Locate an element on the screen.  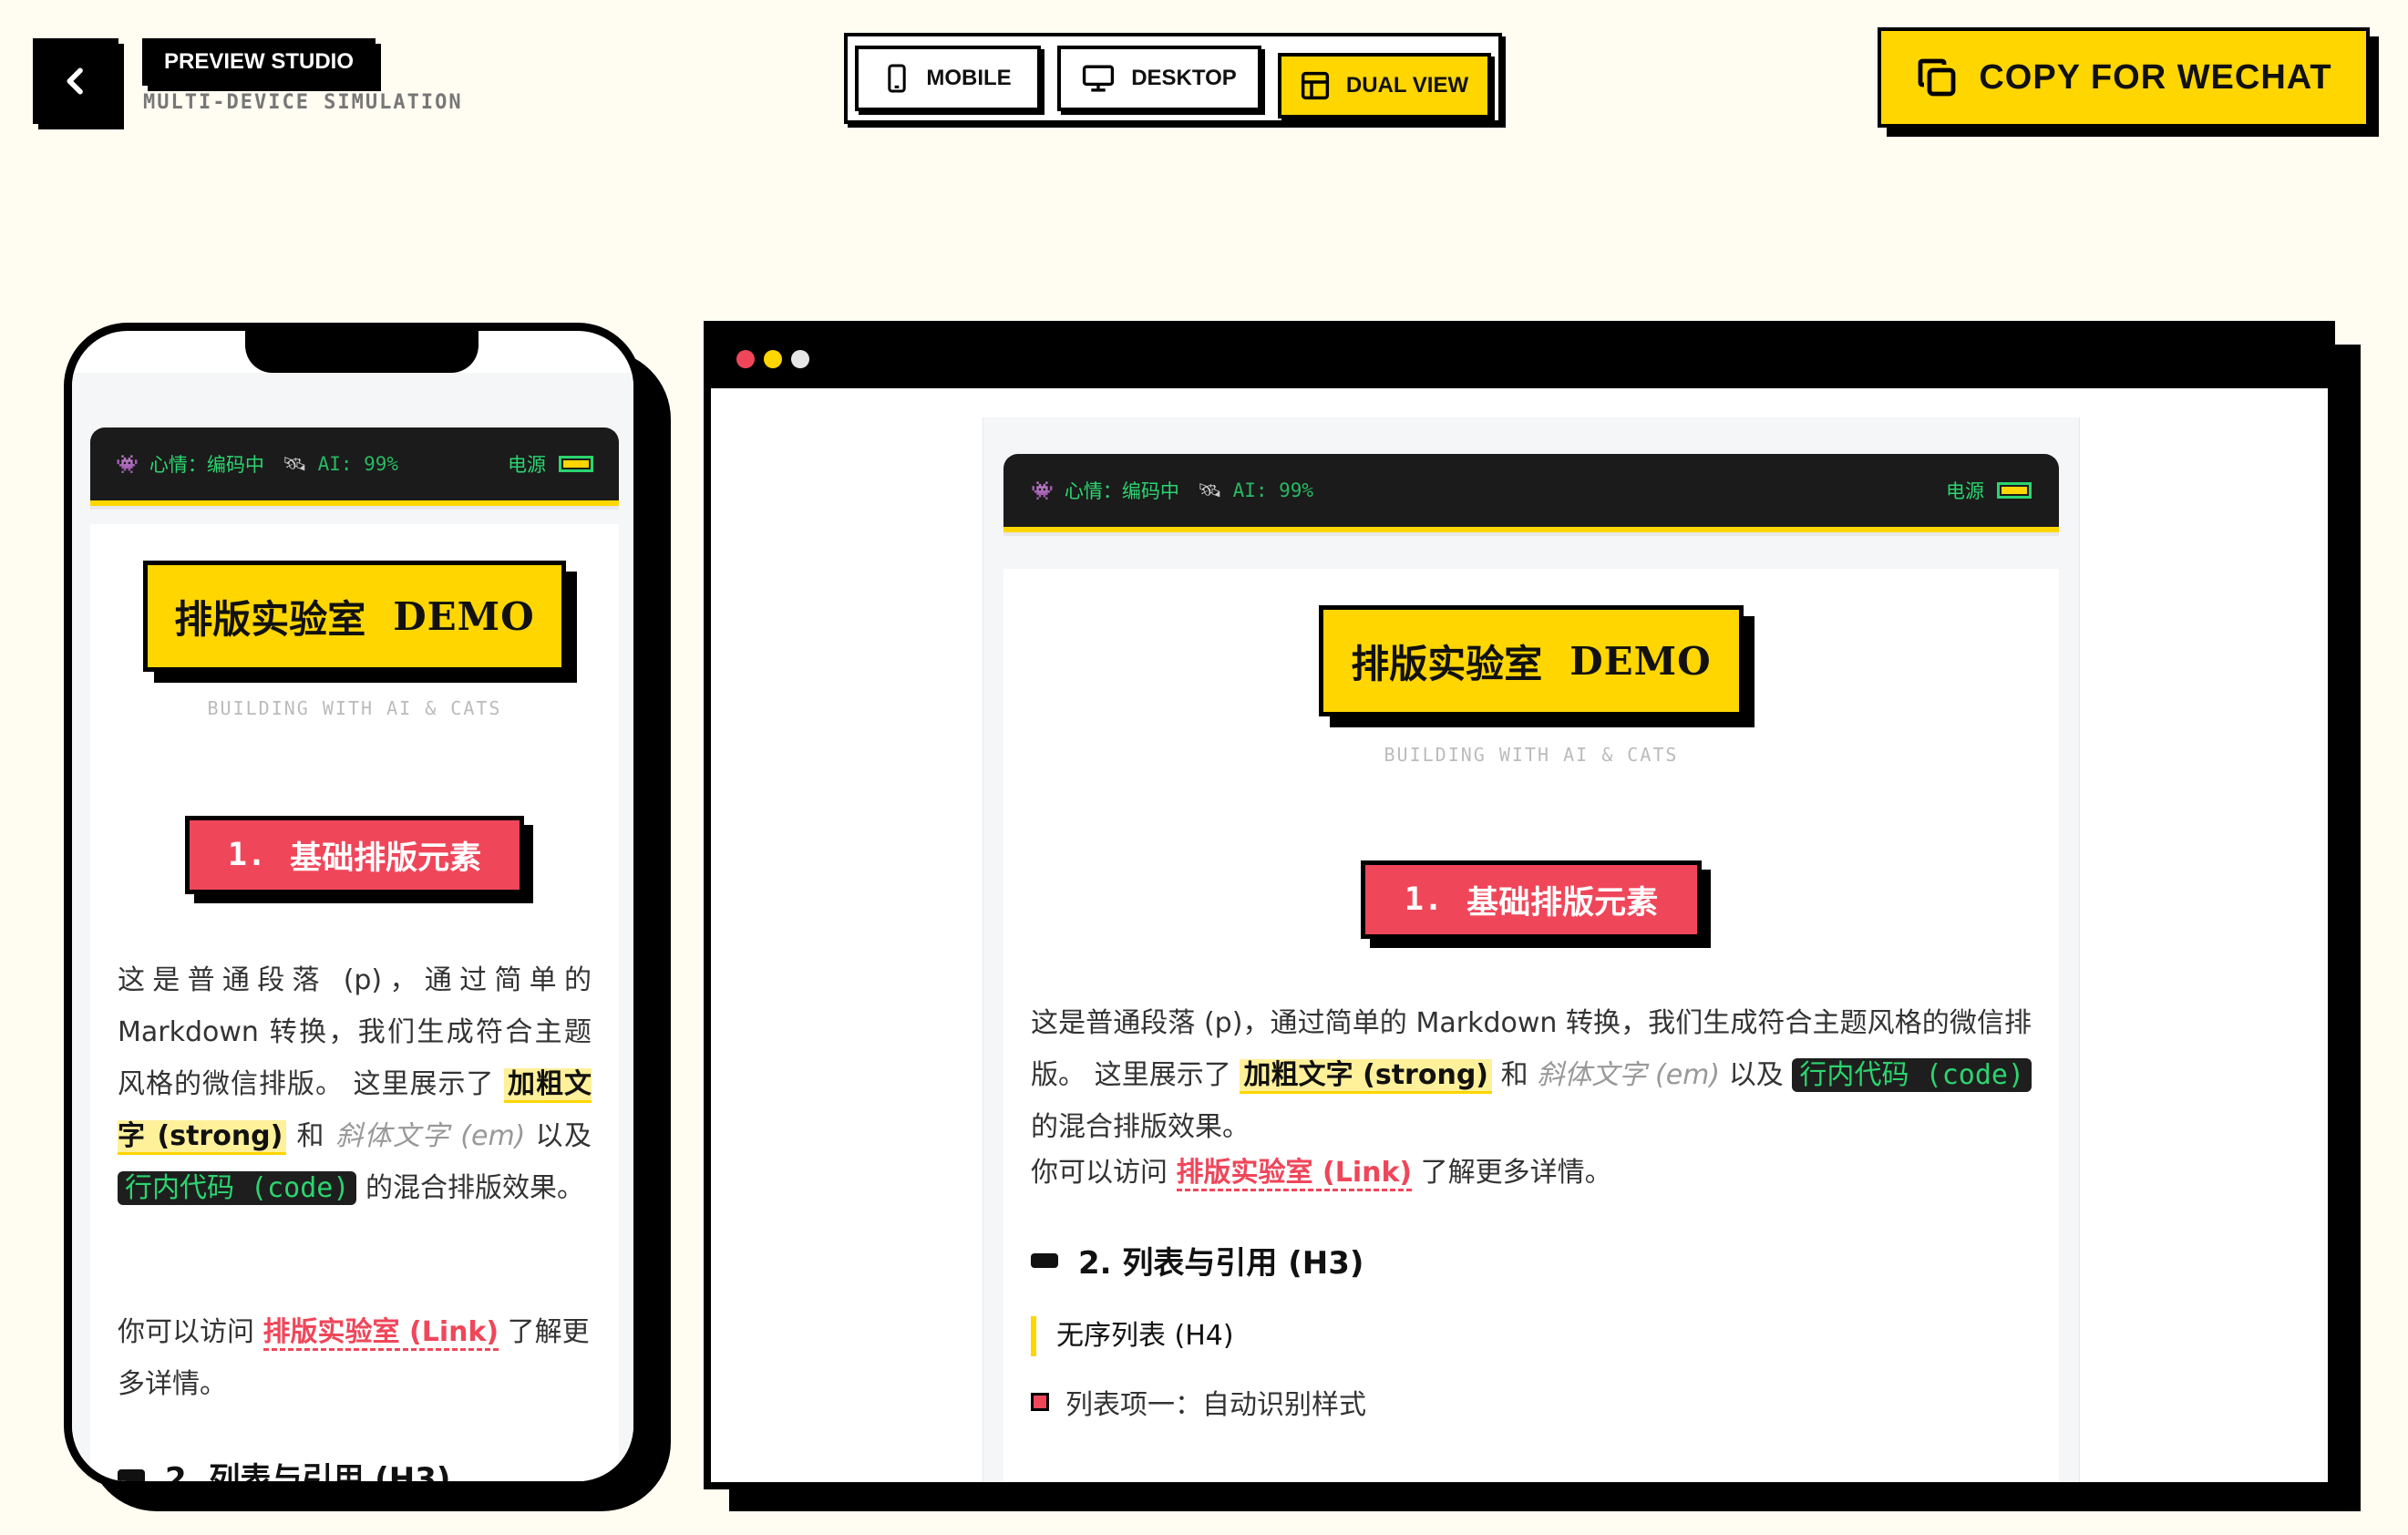
window-close-dot is located at coordinates (746, 359).